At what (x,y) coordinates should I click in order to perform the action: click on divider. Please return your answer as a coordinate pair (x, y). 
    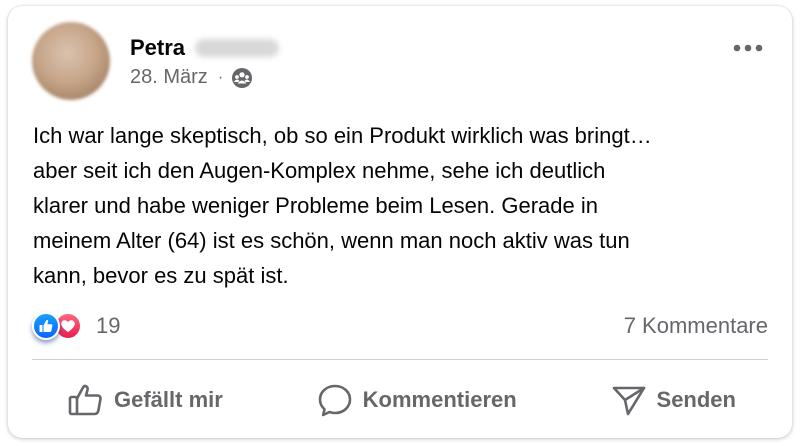
    Looking at the image, I should click on (400, 359).